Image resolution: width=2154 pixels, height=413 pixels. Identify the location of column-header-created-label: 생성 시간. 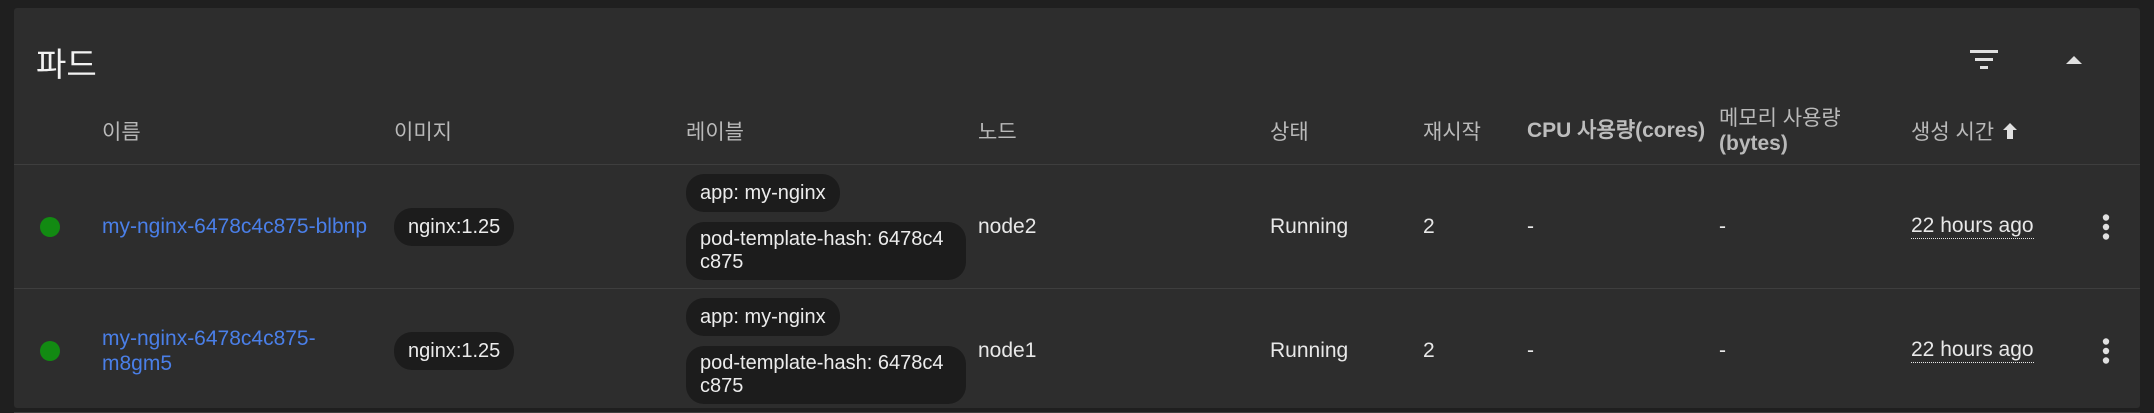
(1953, 132).